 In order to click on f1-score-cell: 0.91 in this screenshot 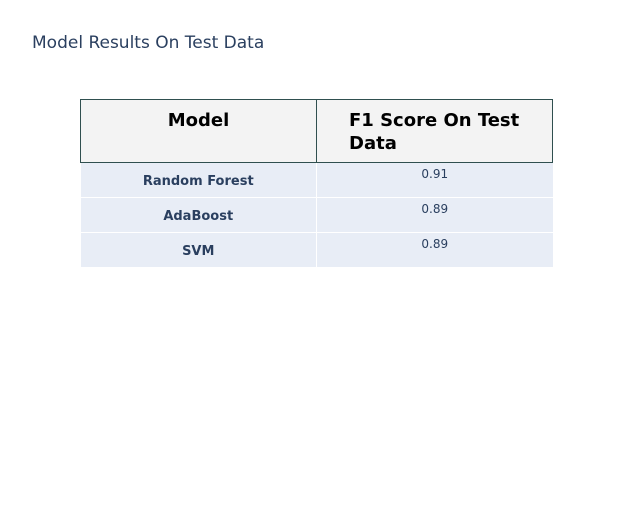, I will do `click(434, 180)`.